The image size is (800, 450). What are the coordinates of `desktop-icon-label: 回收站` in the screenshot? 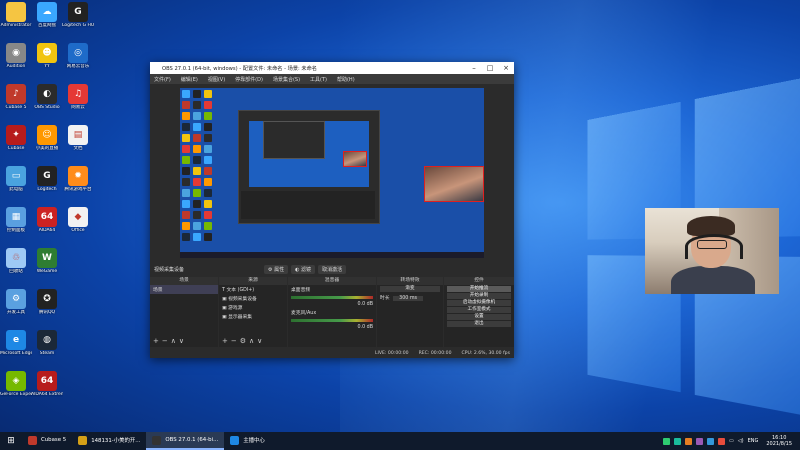 It's located at (16, 271).